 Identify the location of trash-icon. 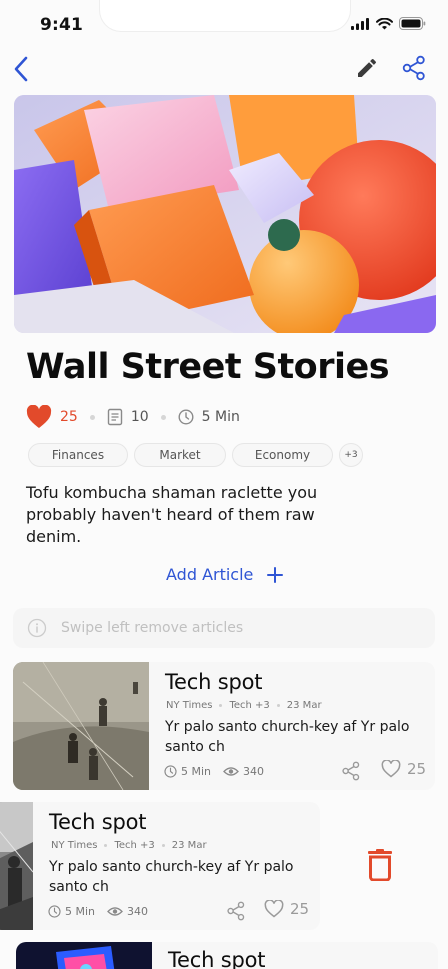
(380, 865).